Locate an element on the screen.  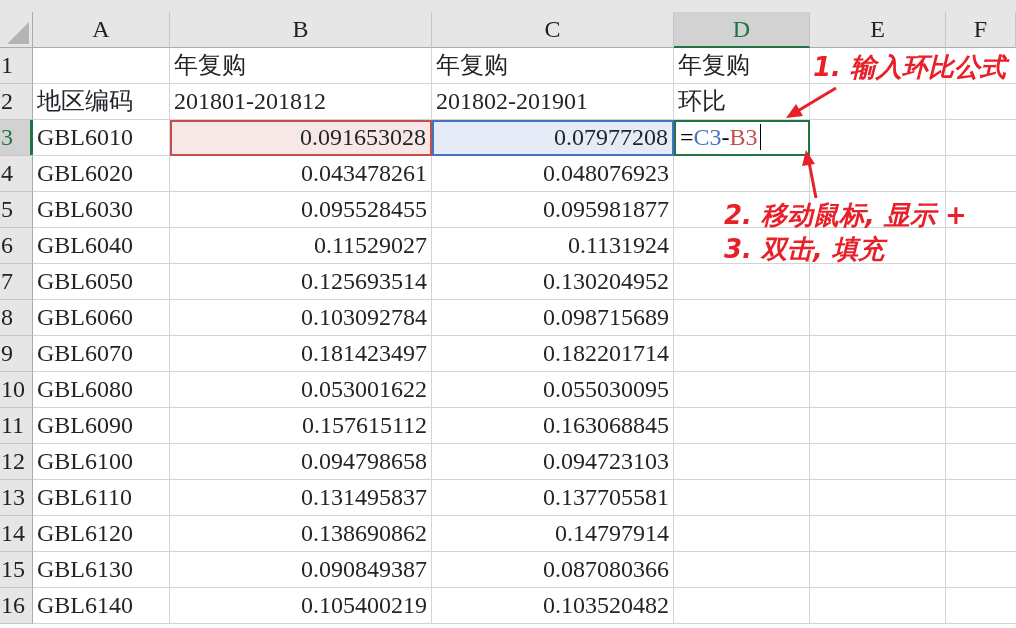
table-cell: 0.095528455 is located at coordinates (301, 210).